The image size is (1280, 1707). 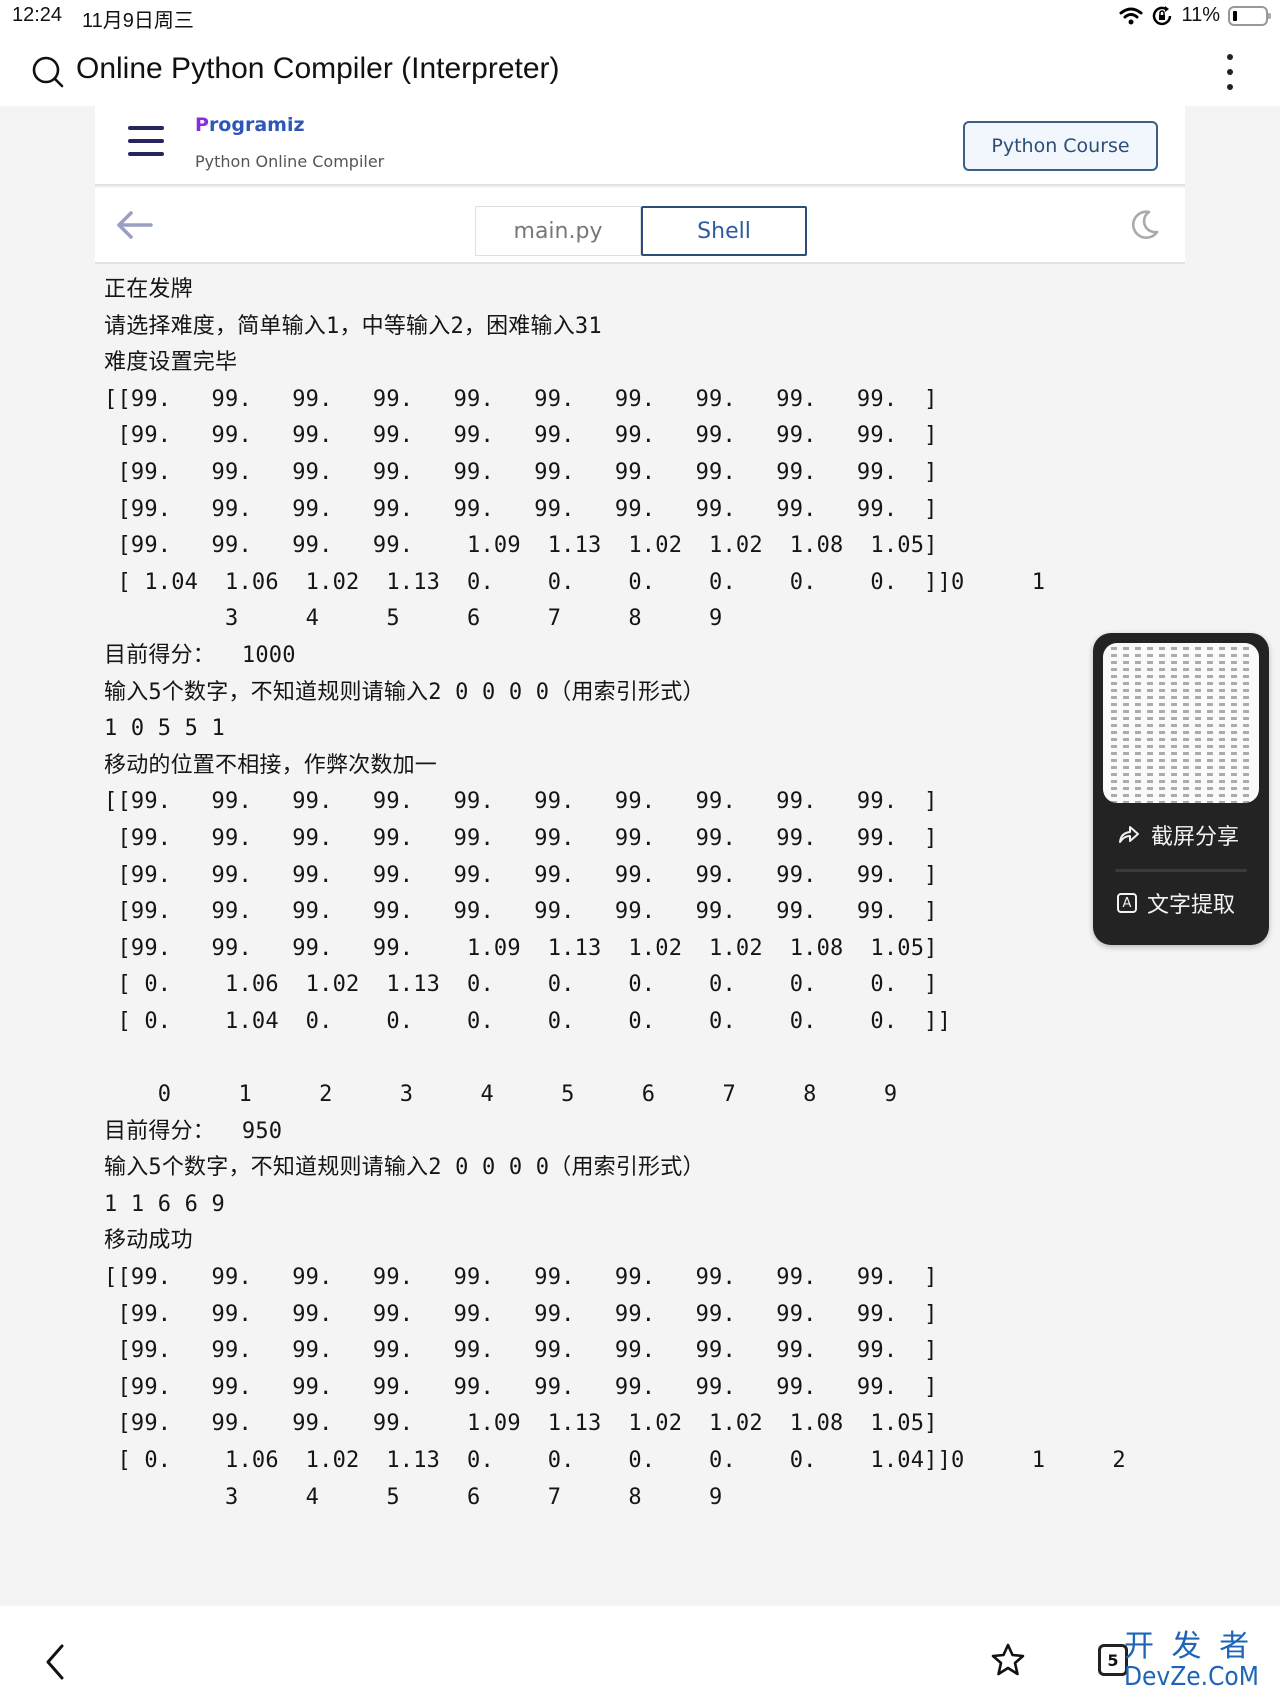 What do you see at coordinates (1181, 723) in the screenshot?
I see `screenshot-thumbnail` at bounding box center [1181, 723].